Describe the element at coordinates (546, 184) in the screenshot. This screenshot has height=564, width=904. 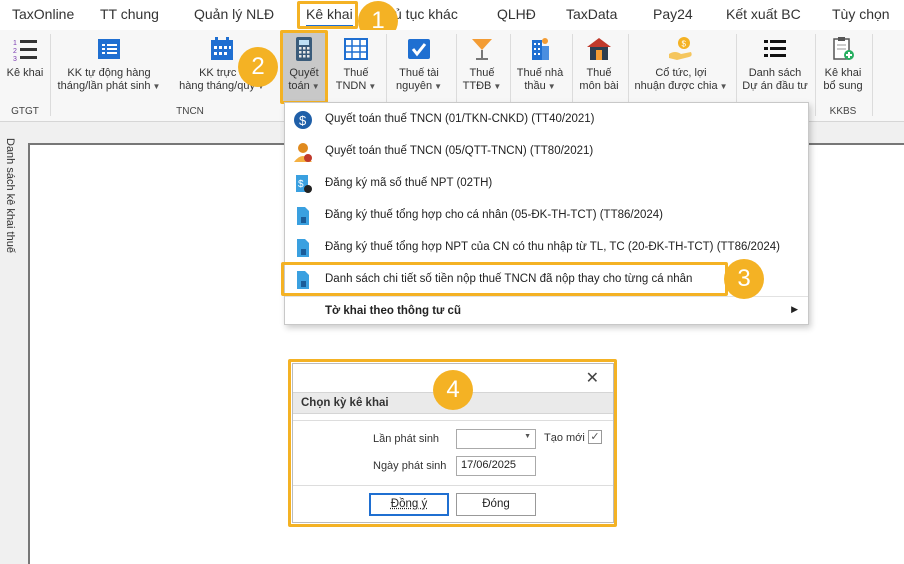
I see `menu-item-dang-ky-mst-npt: $ Đăng ký mã số thuế NPT (02TH)` at that location.